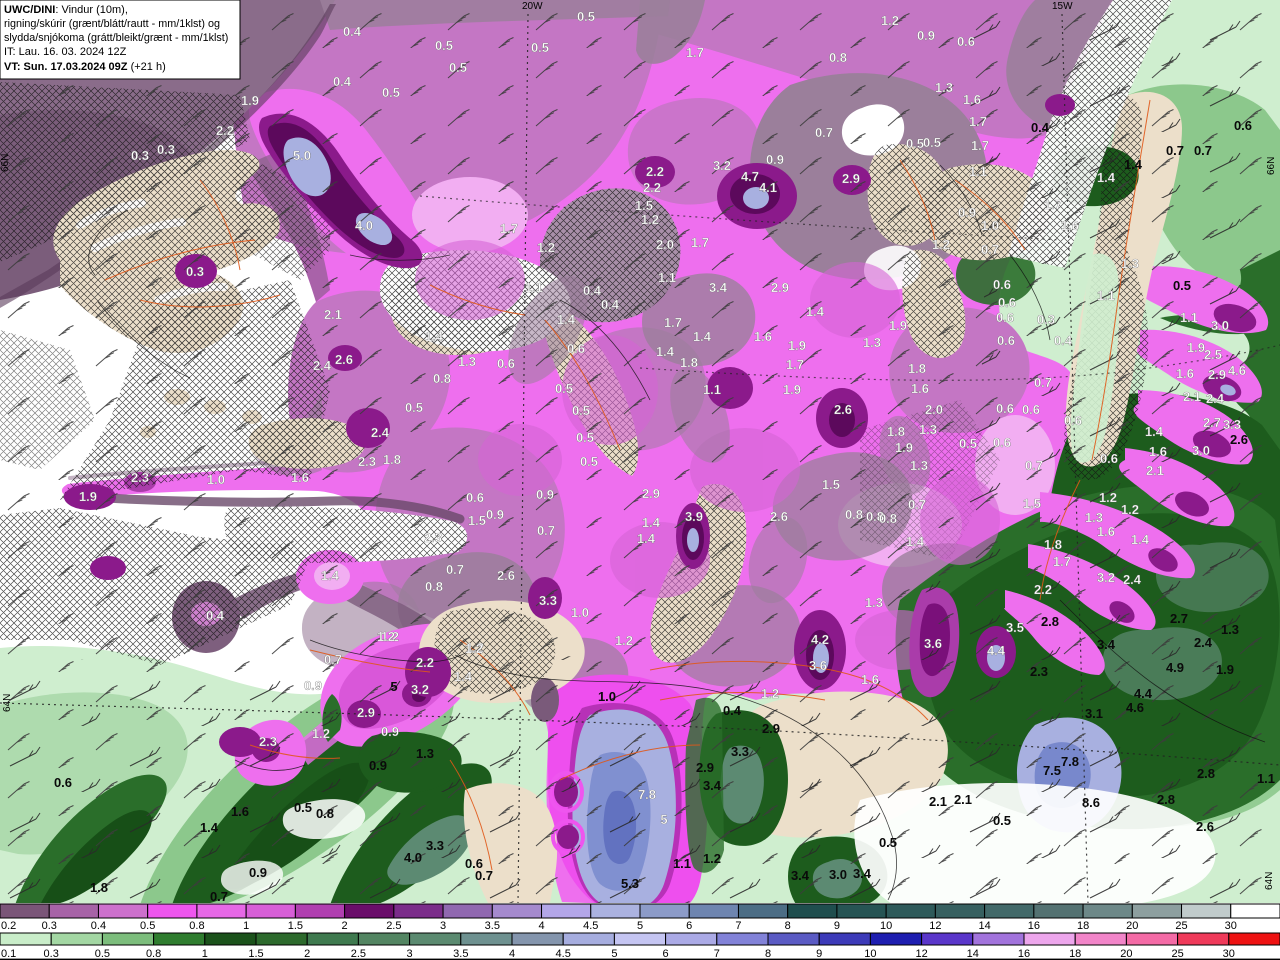 This screenshot has height=960, width=1280. Describe the element at coordinates (541, 926) in the screenshot. I see `svg-text: 4` at that location.